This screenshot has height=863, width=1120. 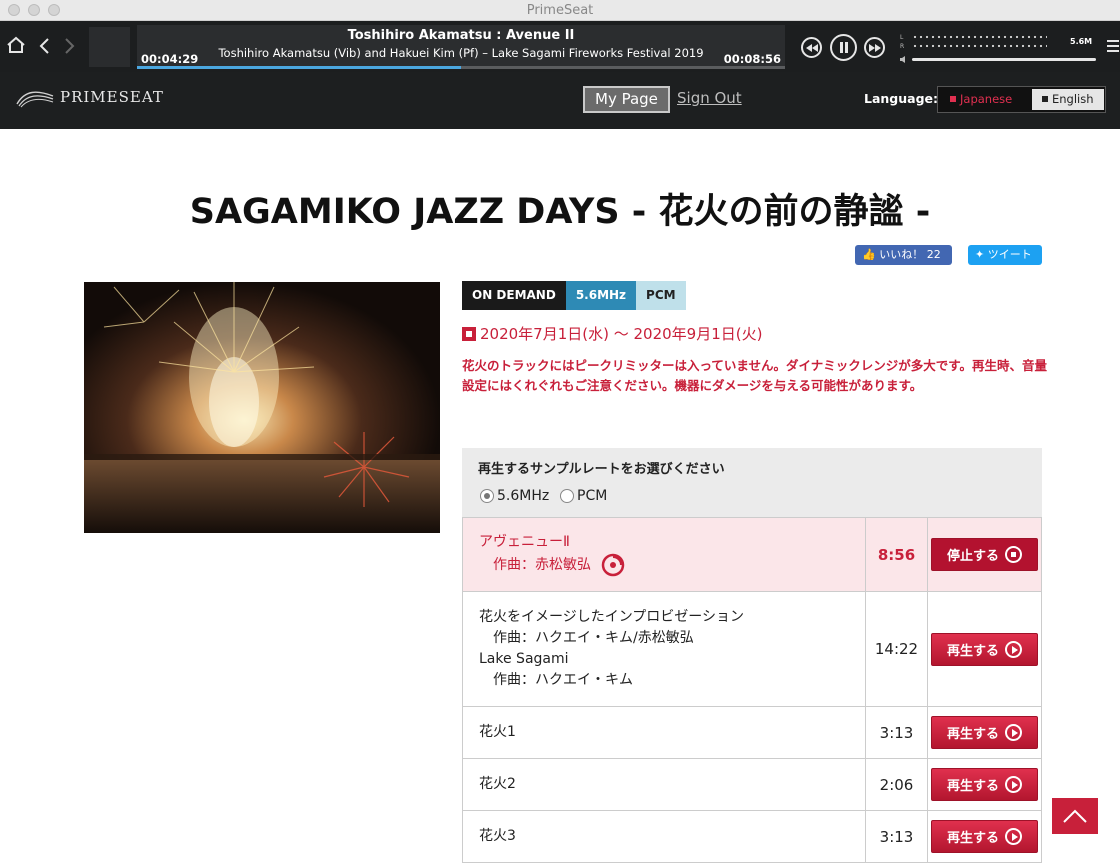 I want to click on total-time: 00:08:56, so click(x=752, y=59).